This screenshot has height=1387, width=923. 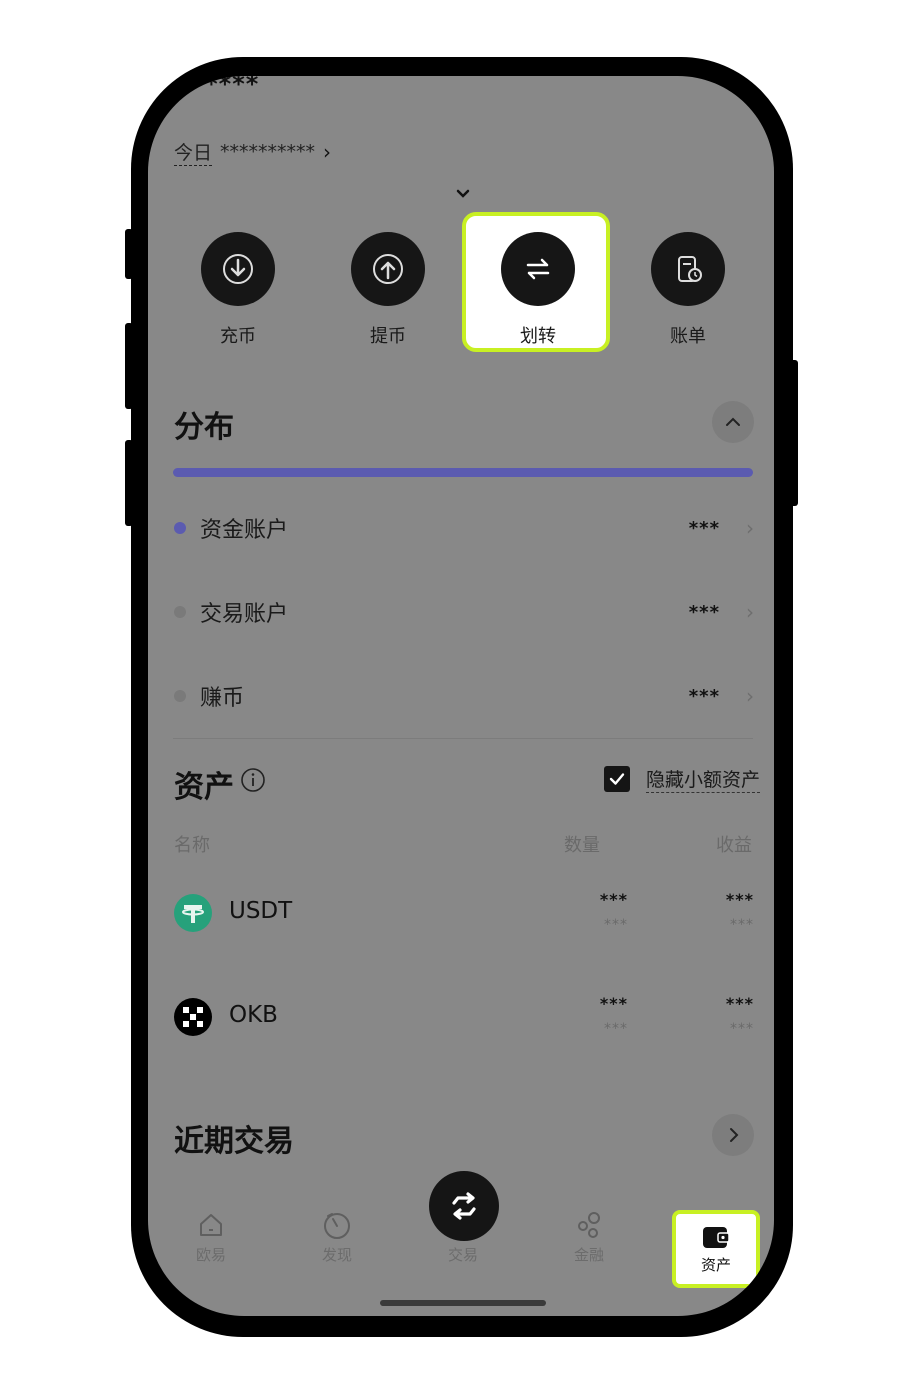 What do you see at coordinates (538, 269) in the screenshot?
I see `transfer-icon` at bounding box center [538, 269].